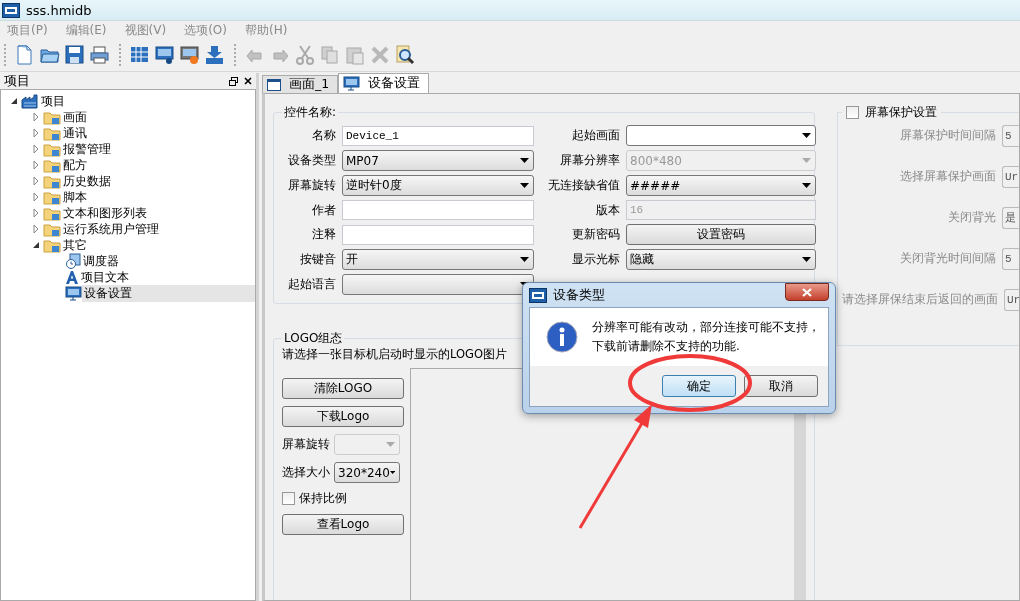  What do you see at coordinates (323, 498) in the screenshot?
I see `checkbox-label: 保持比例` at bounding box center [323, 498].